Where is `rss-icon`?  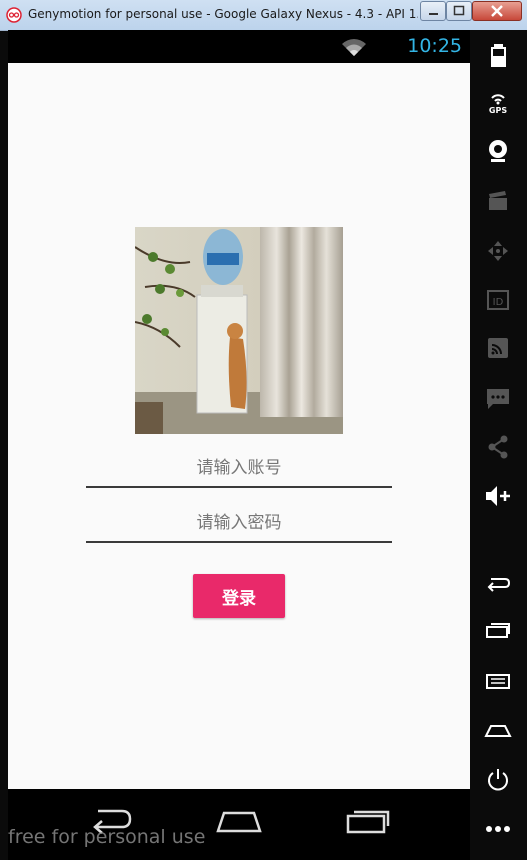 rss-icon is located at coordinates (498, 348).